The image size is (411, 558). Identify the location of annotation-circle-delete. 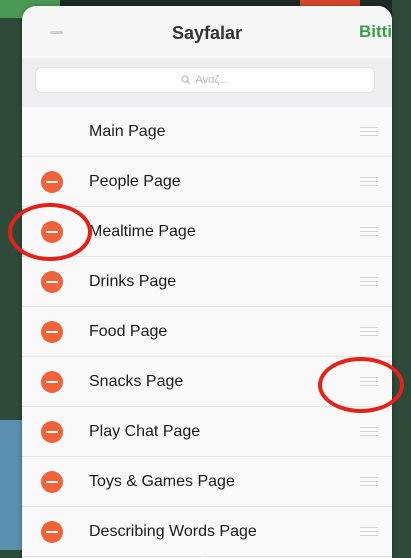
(50, 232).